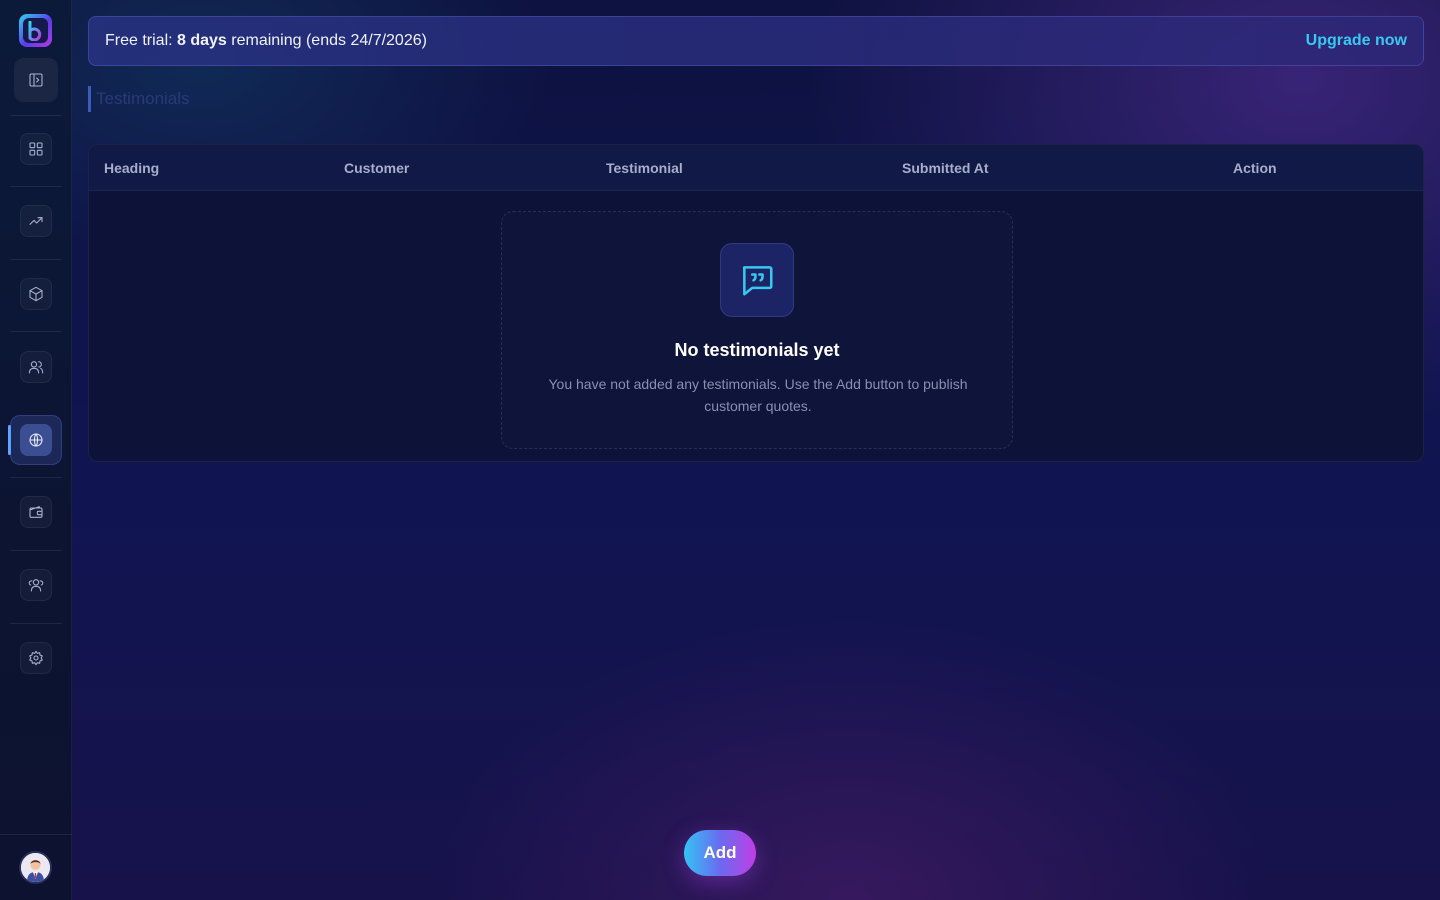  Describe the element at coordinates (1255, 168) in the screenshot. I see `column-header-action: Action` at that location.